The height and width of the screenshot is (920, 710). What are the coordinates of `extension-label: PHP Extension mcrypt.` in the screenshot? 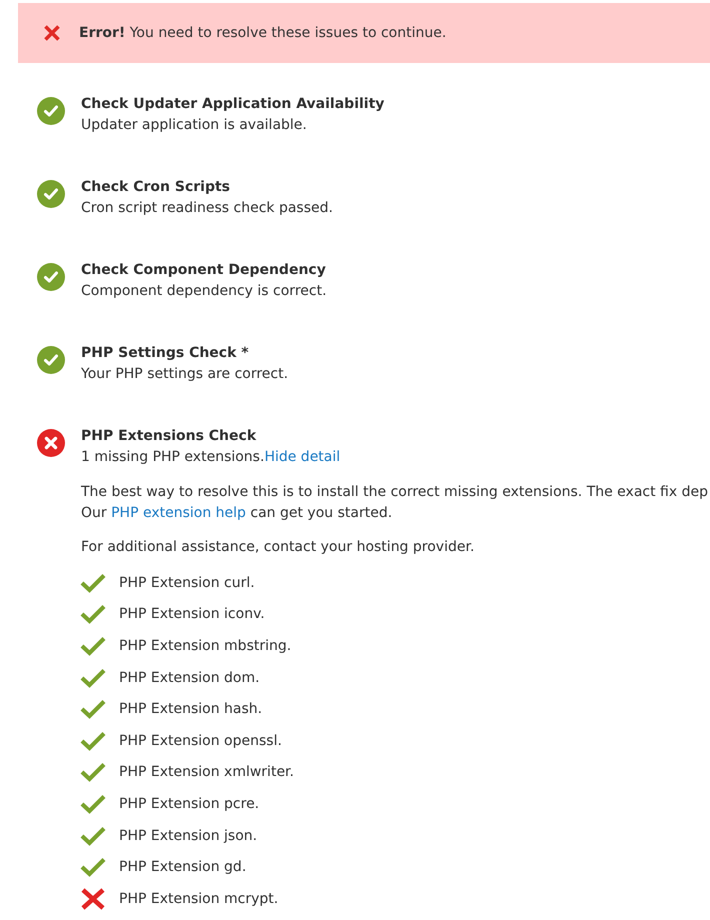 It's located at (198, 898).